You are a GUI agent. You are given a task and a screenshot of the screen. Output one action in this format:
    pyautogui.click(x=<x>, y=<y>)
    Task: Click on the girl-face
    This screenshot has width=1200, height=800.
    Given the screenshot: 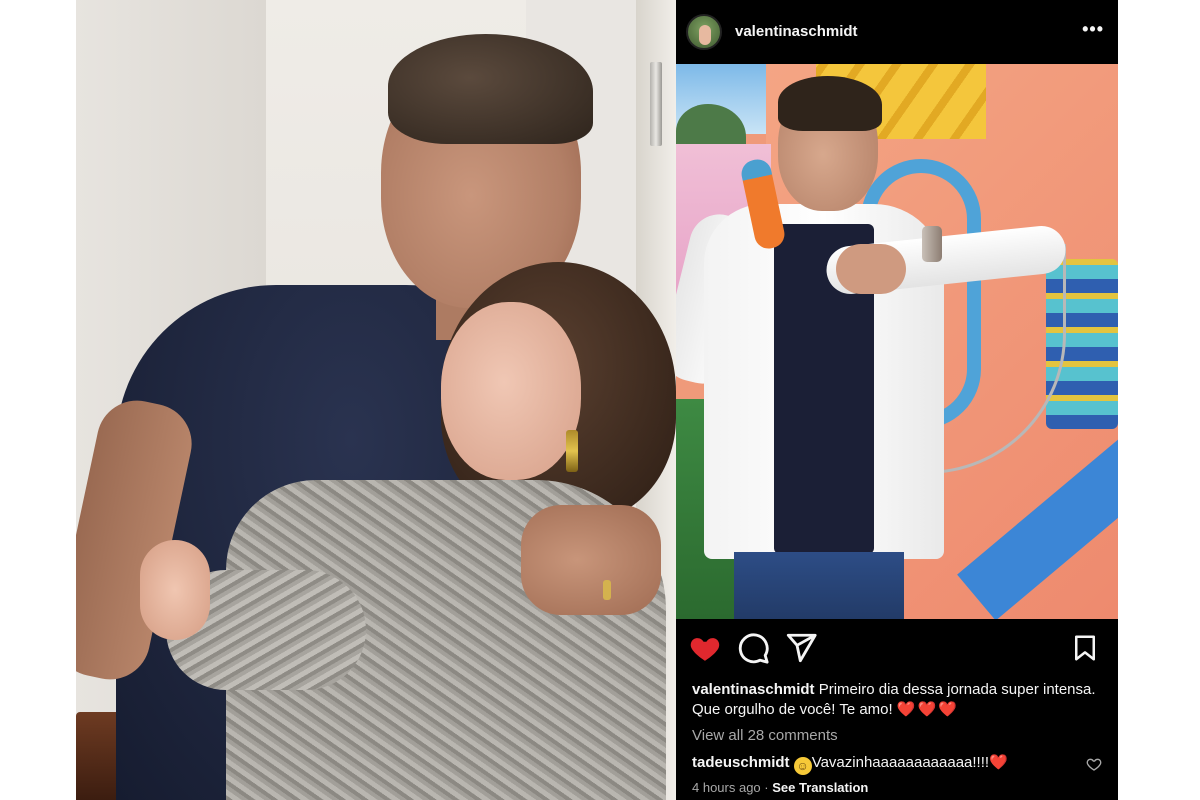 What is the action you would take?
    pyautogui.click(x=511, y=391)
    